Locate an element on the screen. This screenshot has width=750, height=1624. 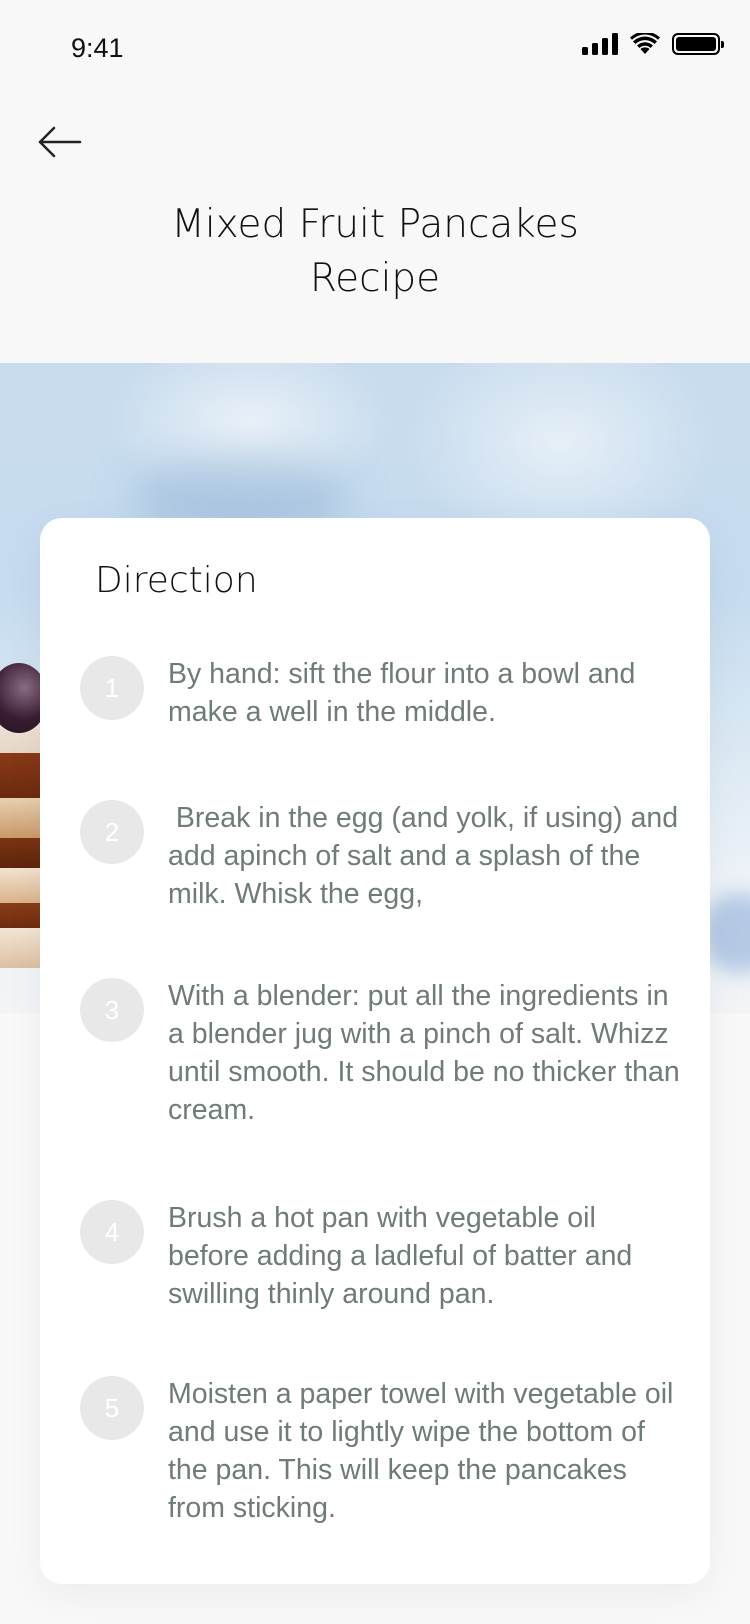
step-number-badge: 3 is located at coordinates (112, 1010).